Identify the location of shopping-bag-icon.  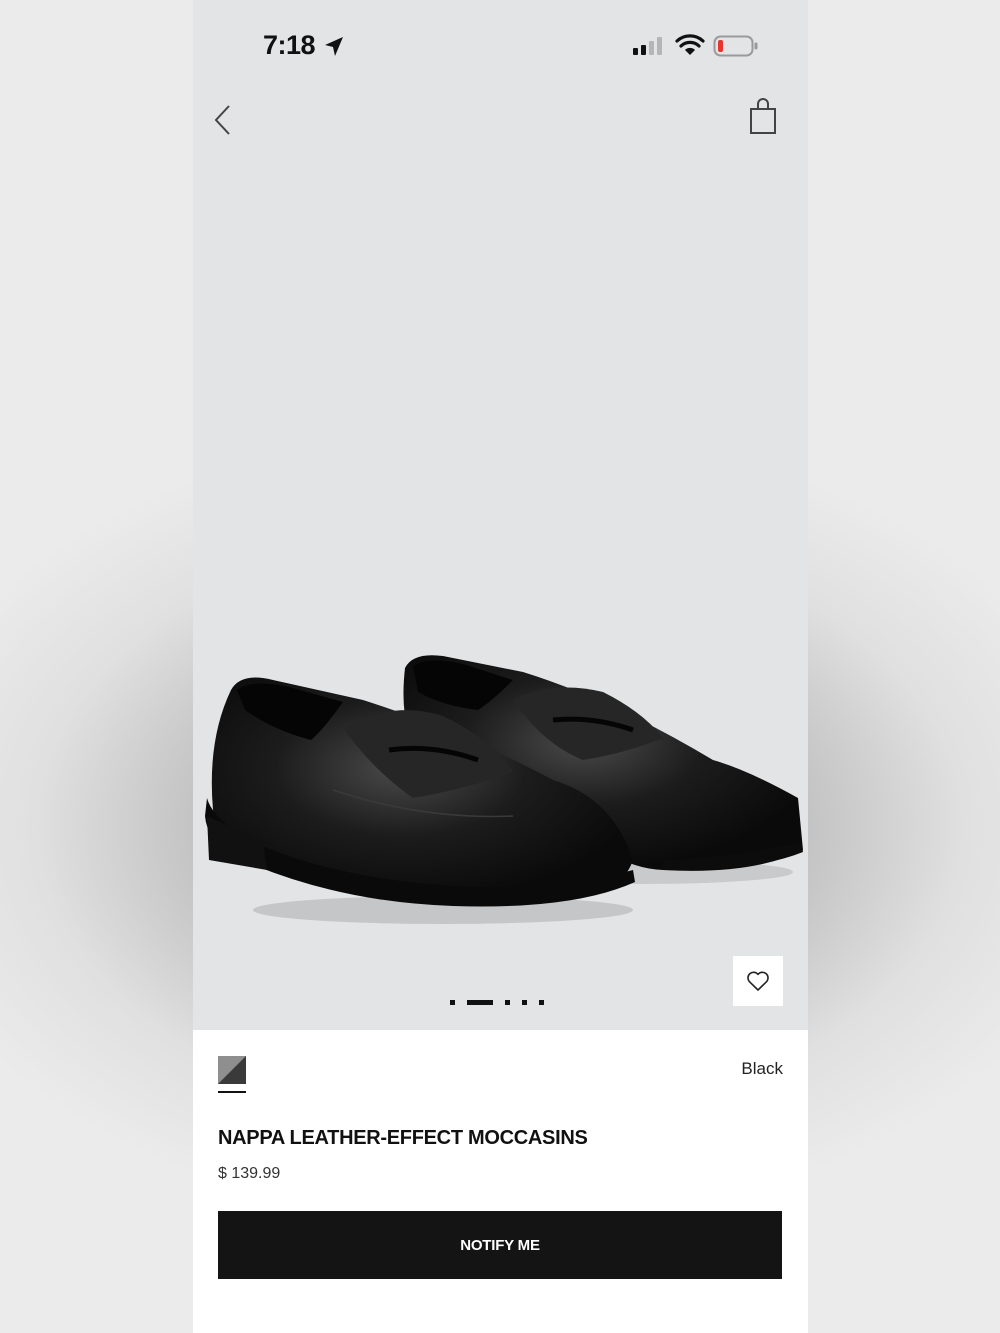
(763, 116).